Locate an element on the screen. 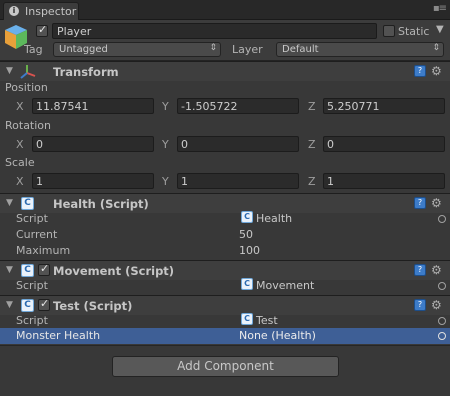 The width and height of the screenshot is (450, 396). tab-menu-icon: ▪≡ is located at coordinates (440, 8).